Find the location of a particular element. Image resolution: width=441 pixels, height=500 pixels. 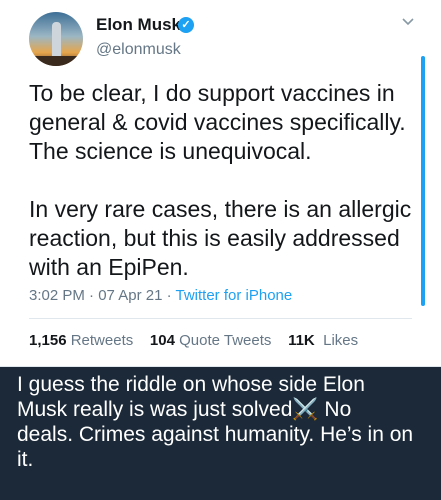

tweet-date: 07 Apr 21 is located at coordinates (130, 295).